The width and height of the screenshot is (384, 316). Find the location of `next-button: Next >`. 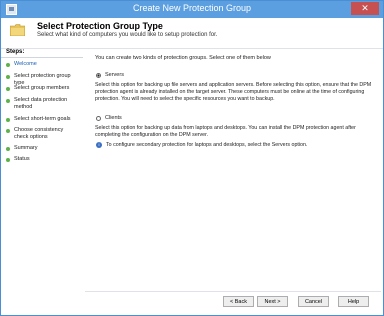

next-button: Next > is located at coordinates (272, 301).